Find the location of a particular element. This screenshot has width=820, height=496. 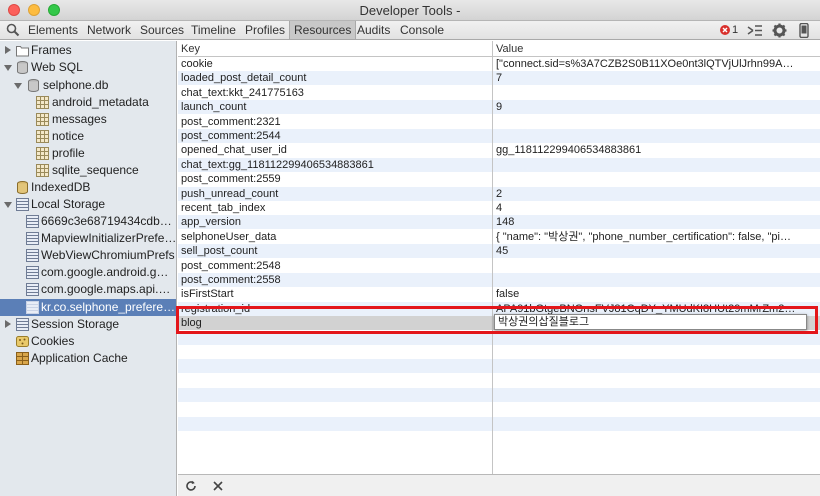

sidebar-item-frames: Frames is located at coordinates (88, 50).